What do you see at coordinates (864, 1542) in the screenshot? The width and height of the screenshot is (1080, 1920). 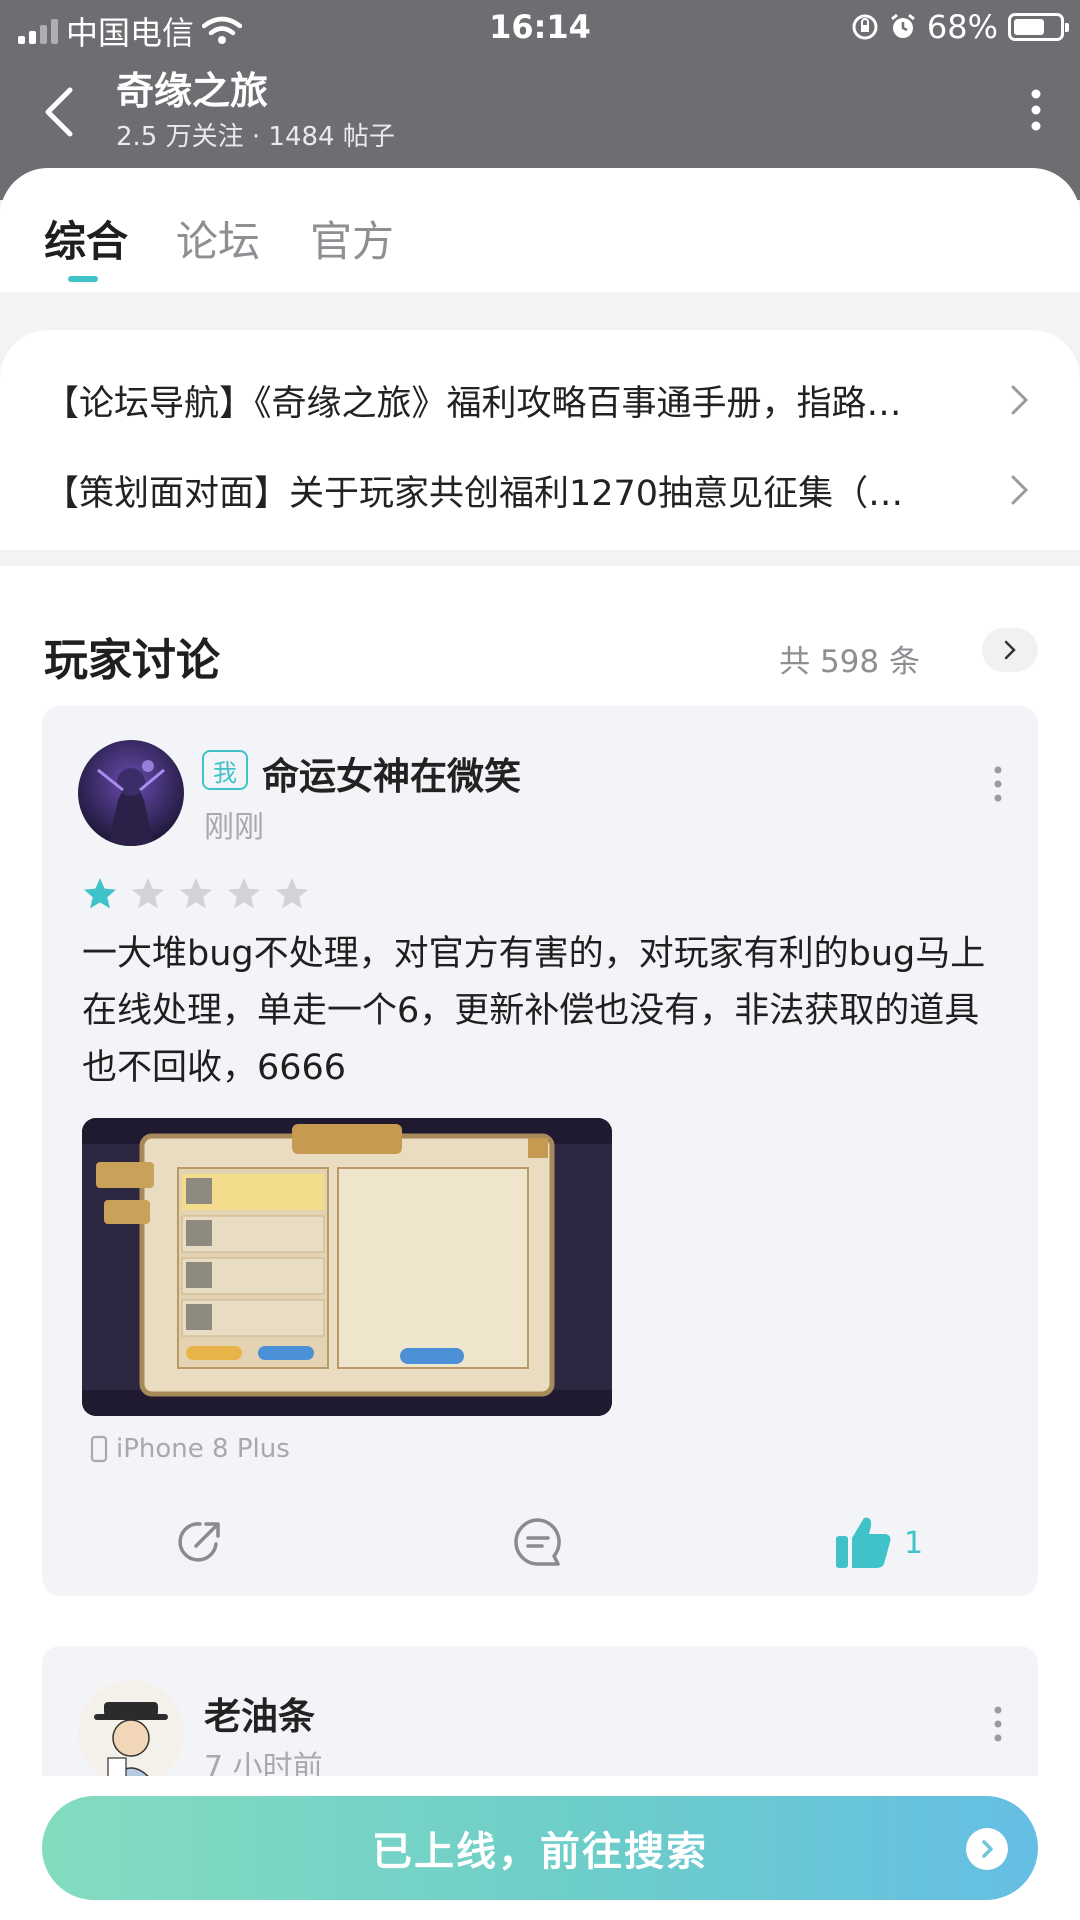 I see `like-icon` at bounding box center [864, 1542].